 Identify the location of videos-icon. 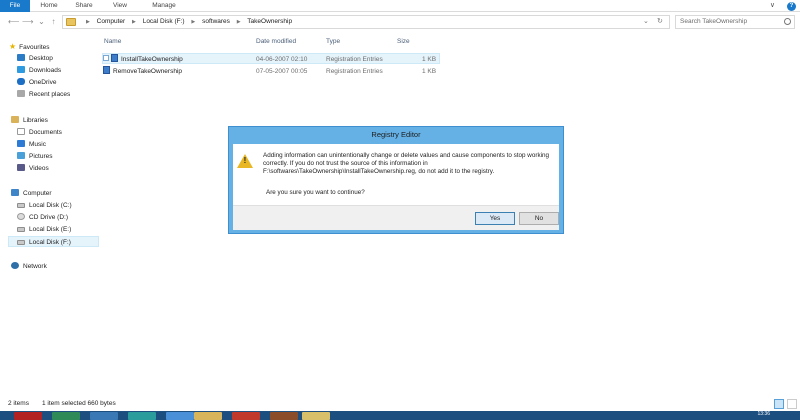
(21, 167).